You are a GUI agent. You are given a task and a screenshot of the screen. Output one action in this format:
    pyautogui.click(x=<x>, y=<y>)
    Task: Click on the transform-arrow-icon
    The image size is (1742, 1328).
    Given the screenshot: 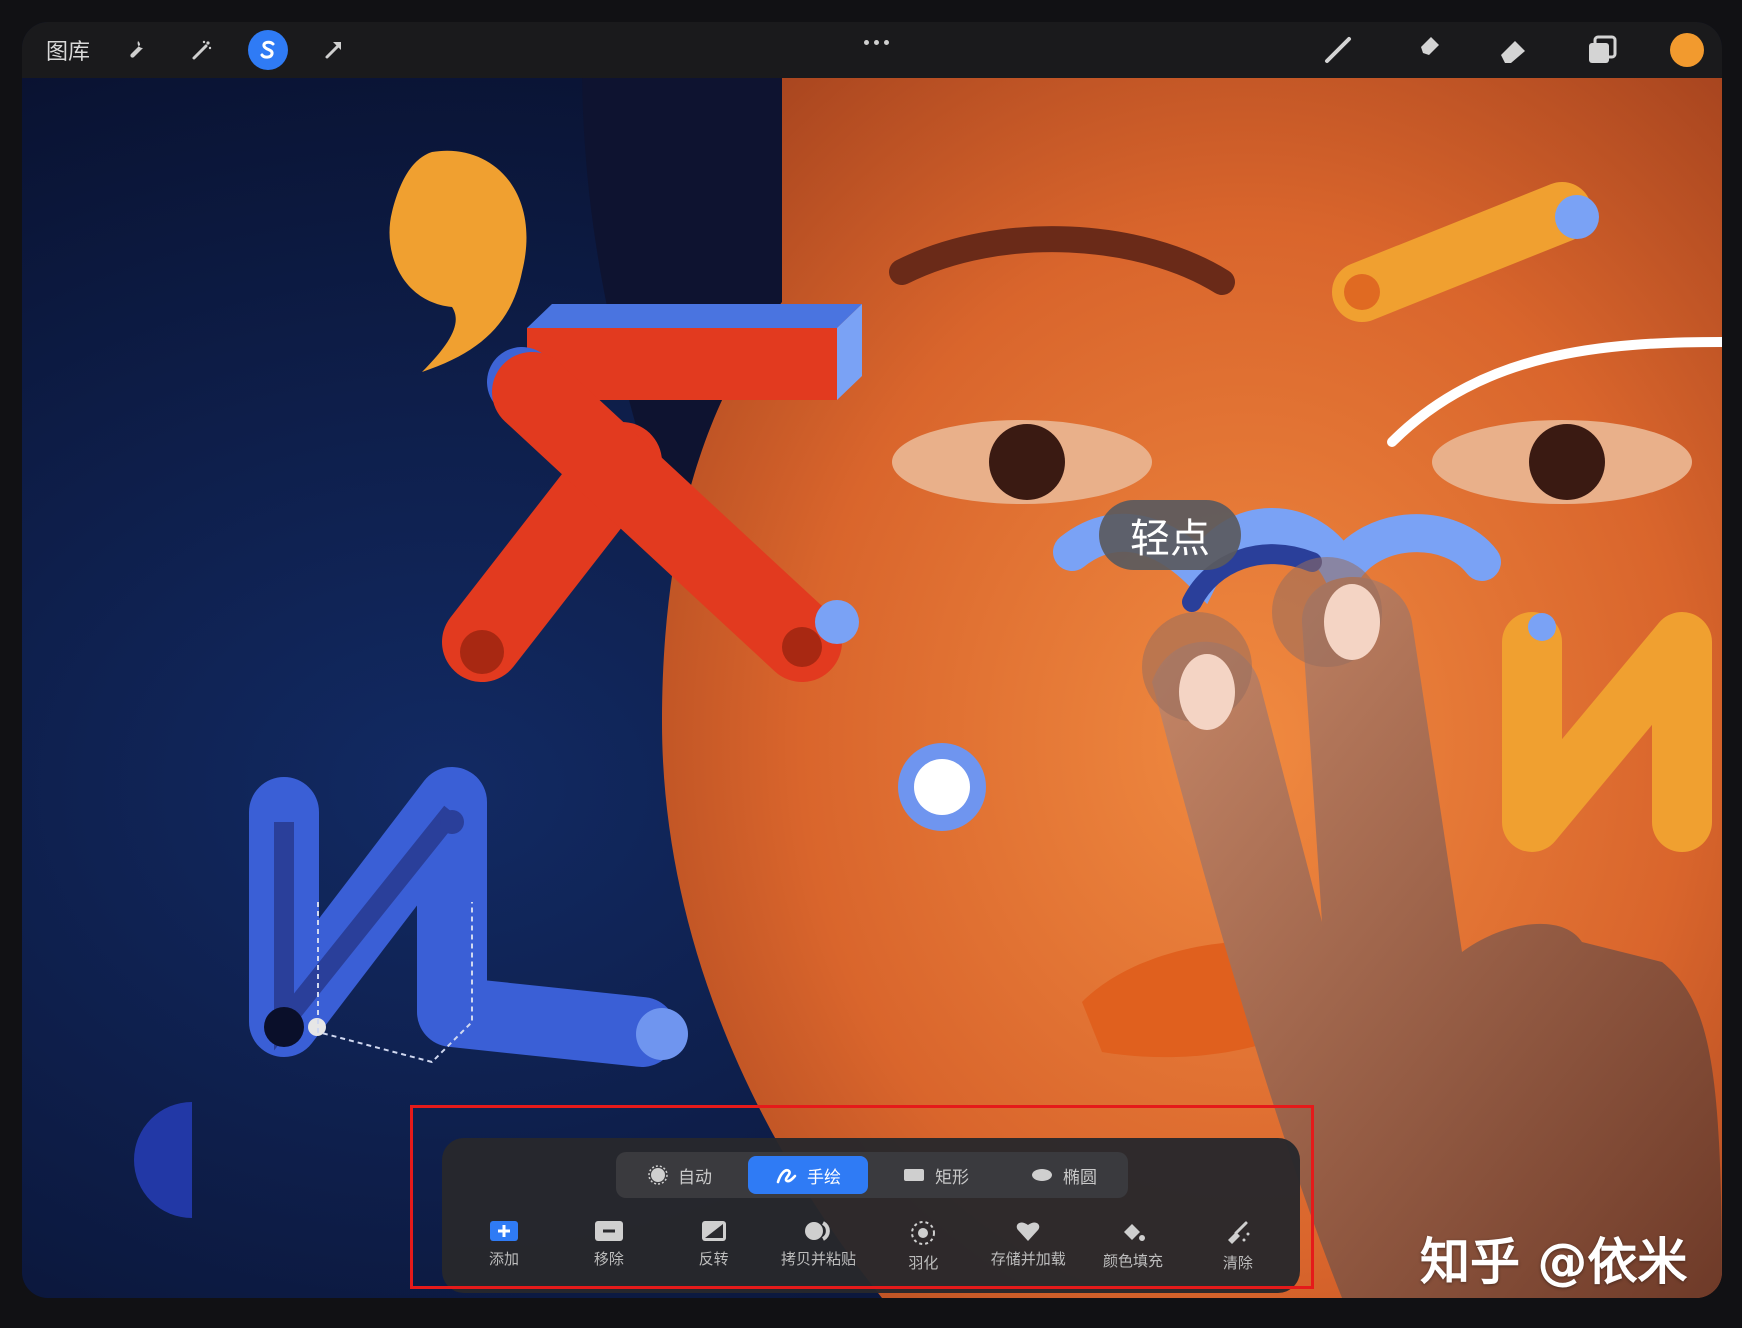 What is the action you would take?
    pyautogui.click(x=334, y=50)
    